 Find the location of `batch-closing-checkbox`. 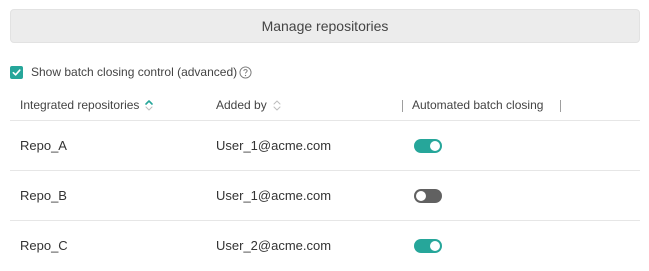

batch-closing-checkbox is located at coordinates (16, 72).